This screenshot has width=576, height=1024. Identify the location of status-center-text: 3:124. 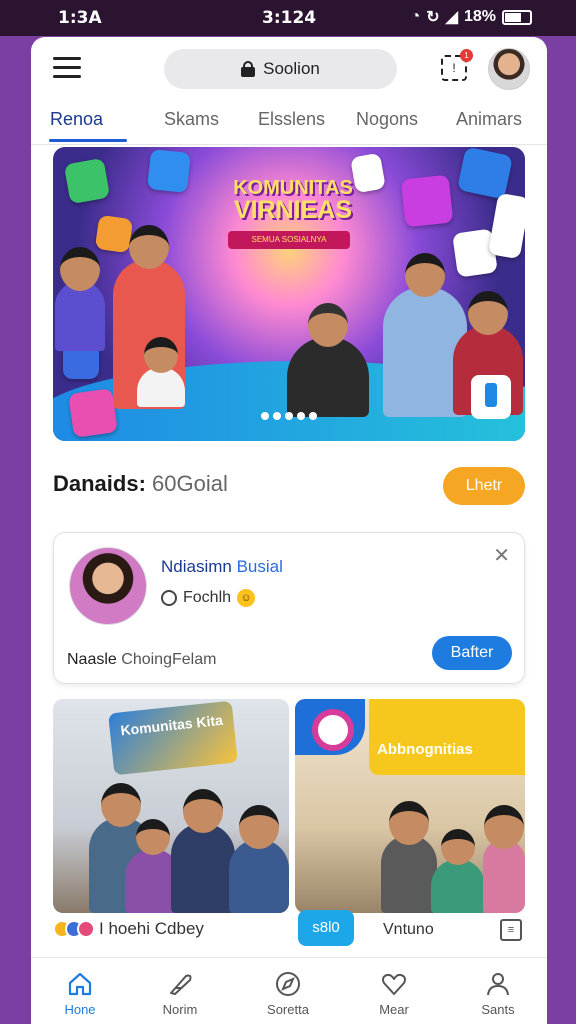
(289, 18).